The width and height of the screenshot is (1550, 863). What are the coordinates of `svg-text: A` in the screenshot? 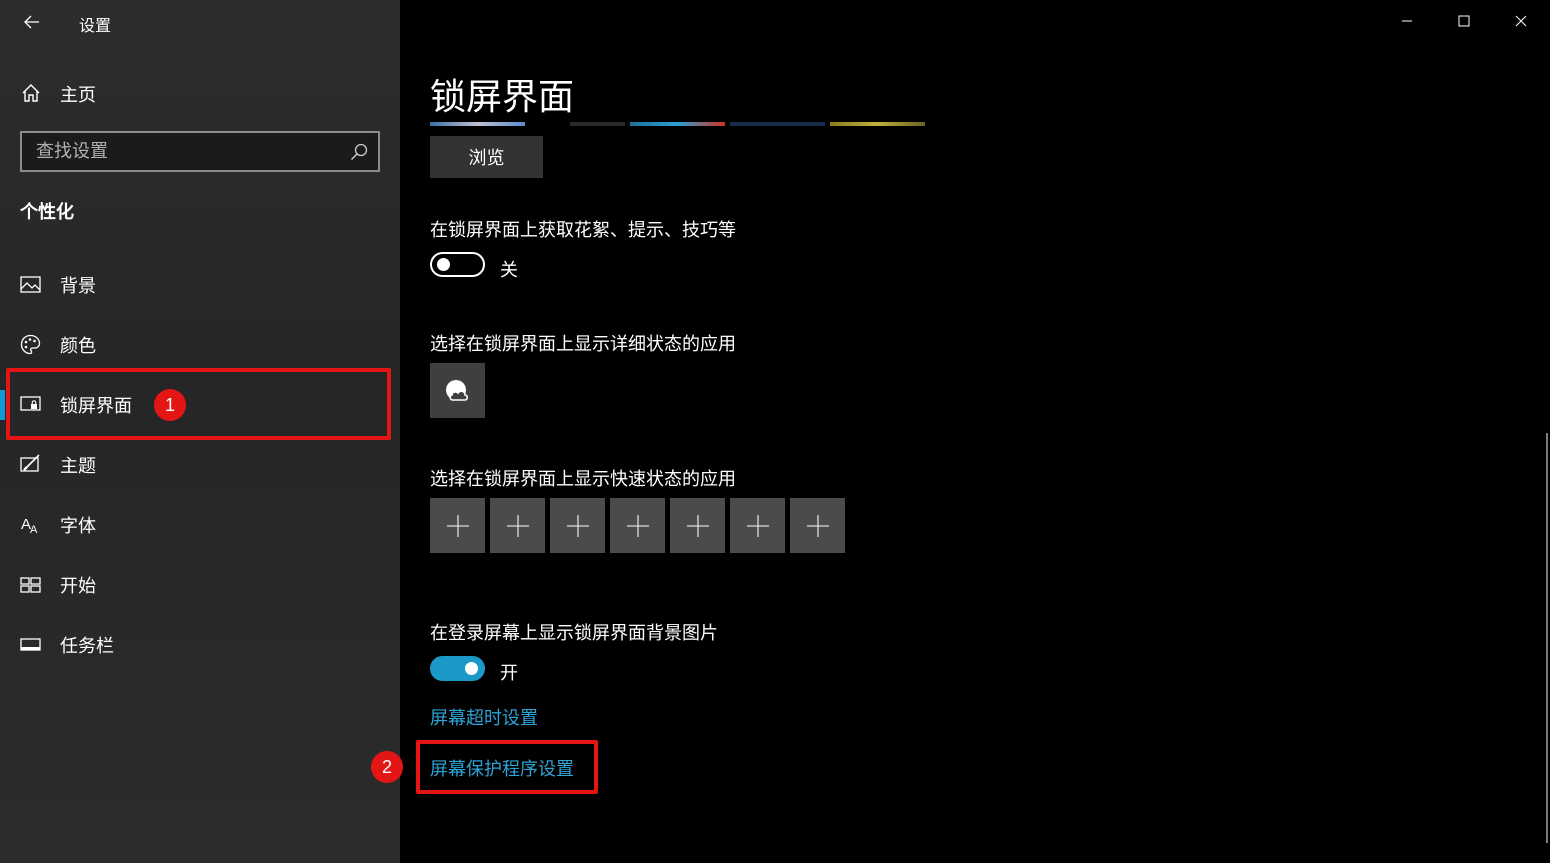 It's located at (34, 529).